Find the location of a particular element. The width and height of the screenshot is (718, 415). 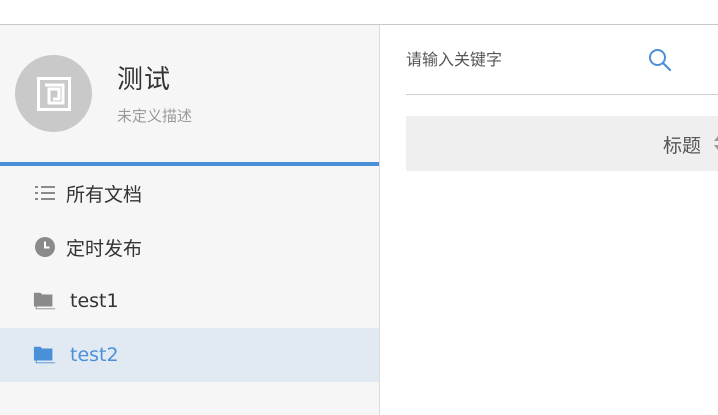

profile-name: 测试 is located at coordinates (144, 80).